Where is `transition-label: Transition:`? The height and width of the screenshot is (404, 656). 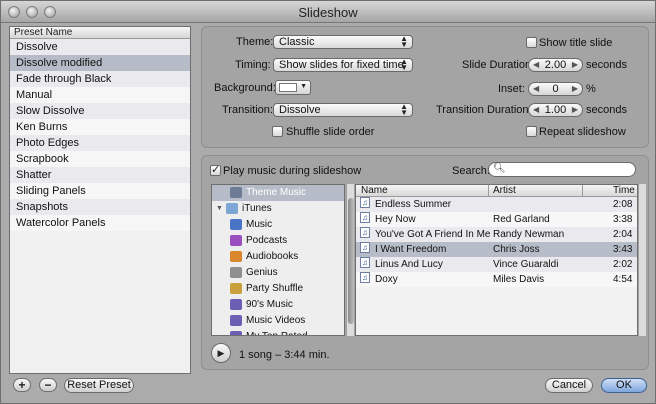
transition-label: Transition: is located at coordinates (247, 110).